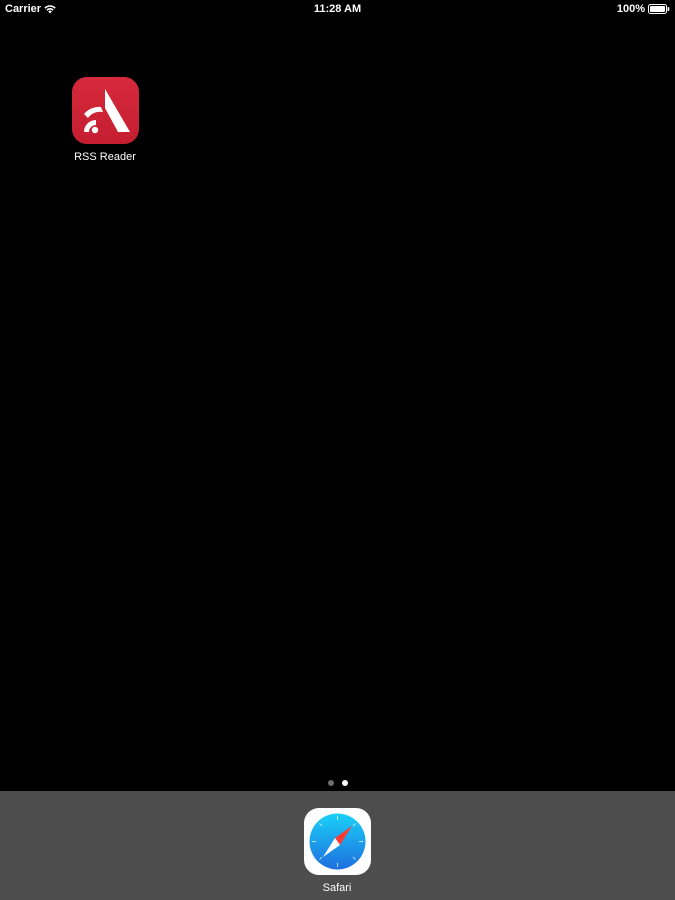 The height and width of the screenshot is (900, 675). I want to click on safari-app-icon, so click(337, 841).